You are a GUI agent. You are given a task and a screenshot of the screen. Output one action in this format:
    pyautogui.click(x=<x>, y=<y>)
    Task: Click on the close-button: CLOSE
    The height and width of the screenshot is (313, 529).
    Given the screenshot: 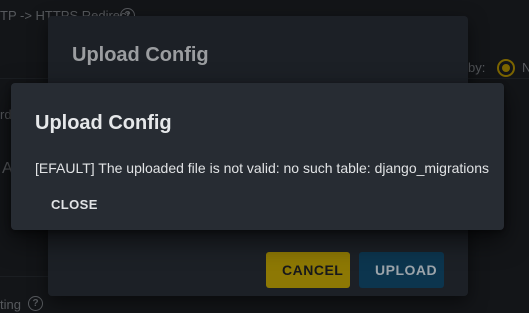 What is the action you would take?
    pyautogui.click(x=74, y=204)
    